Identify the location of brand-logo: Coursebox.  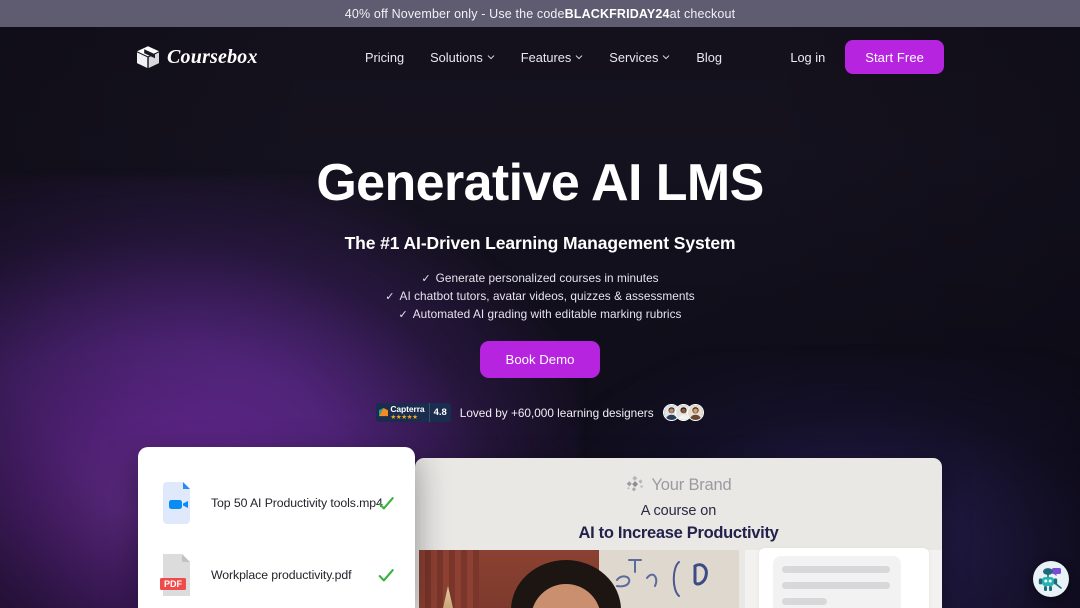
(196, 57).